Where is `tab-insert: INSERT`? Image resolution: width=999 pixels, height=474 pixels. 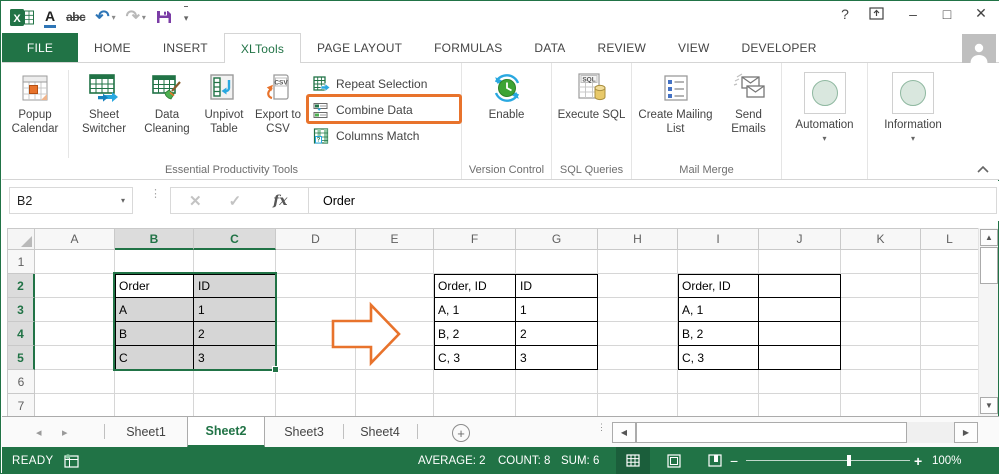 tab-insert: INSERT is located at coordinates (185, 47).